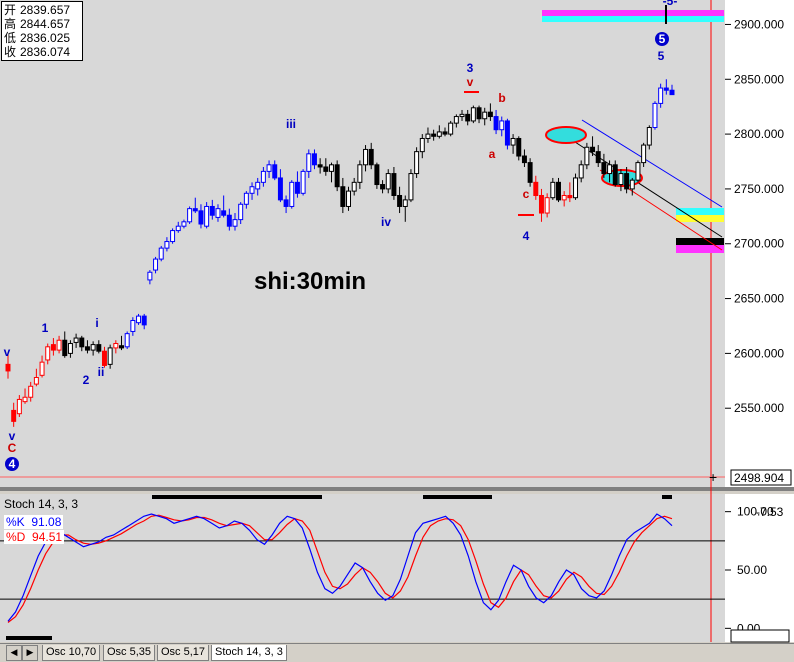 This screenshot has height=662, width=794. Describe the element at coordinates (526, 194) in the screenshot. I see `wave-label: c` at that location.